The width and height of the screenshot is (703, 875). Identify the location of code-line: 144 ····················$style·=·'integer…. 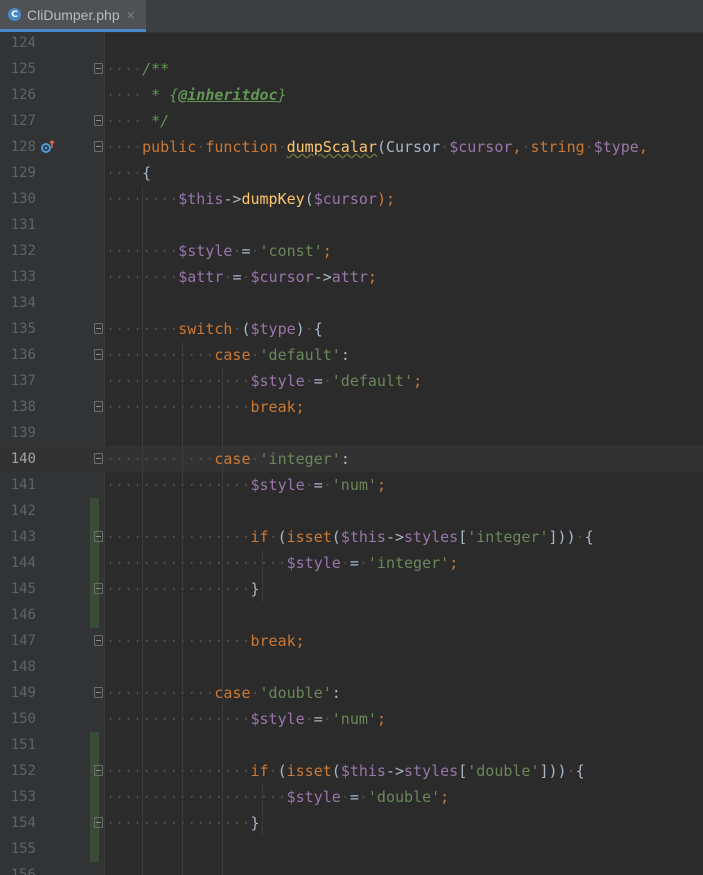
(351, 563).